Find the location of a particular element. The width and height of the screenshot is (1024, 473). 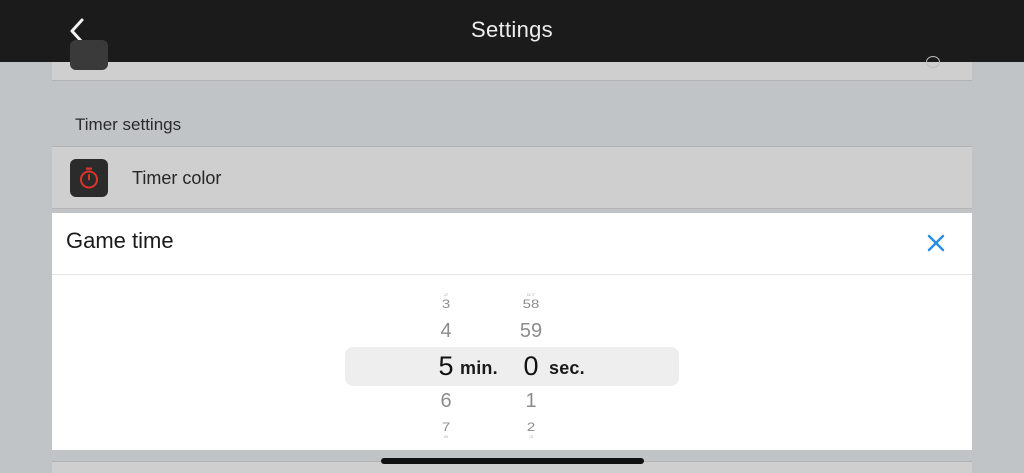

seconds-option: 3 is located at coordinates (531, 437).